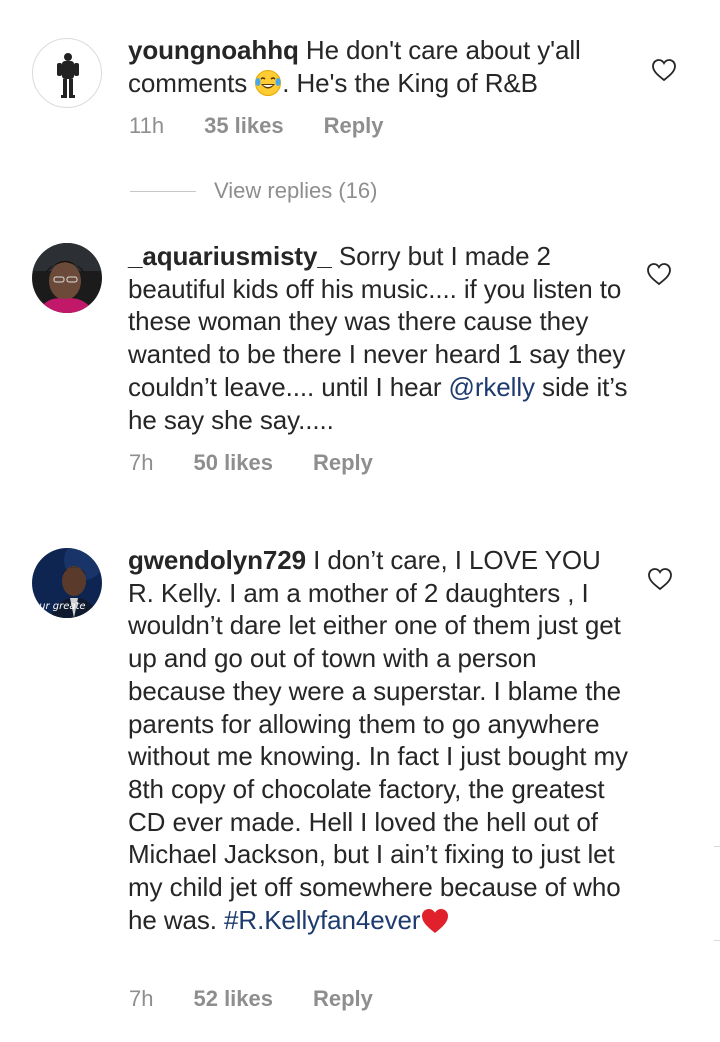  Describe the element at coordinates (147, 125) in the screenshot. I see `comment-time: 11h` at that location.